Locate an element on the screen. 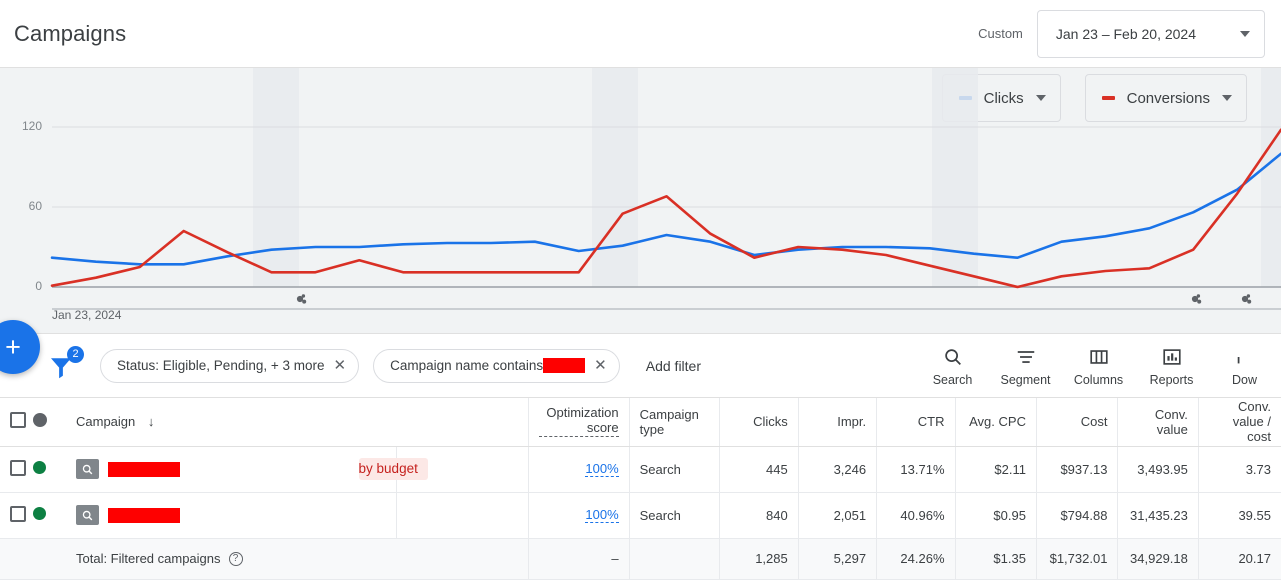 This screenshot has width=1281, height=581. status-header is located at coordinates (49, 422).